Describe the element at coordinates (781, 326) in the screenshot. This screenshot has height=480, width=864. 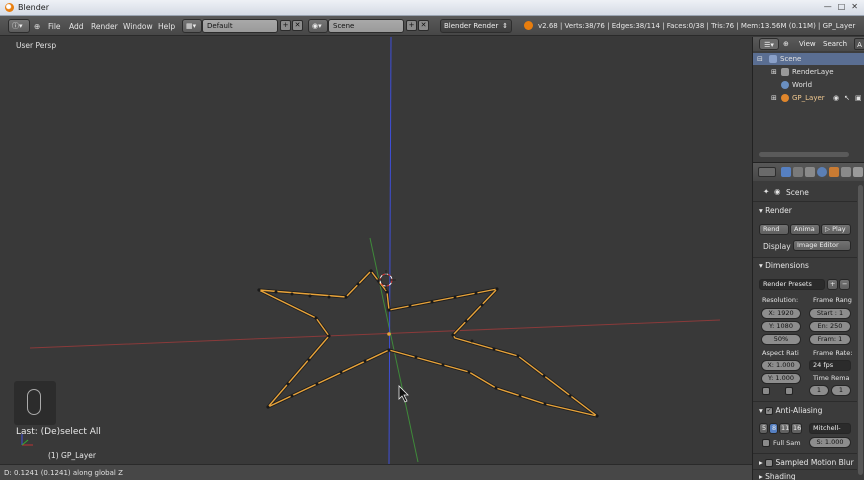
I see `resolution-y-field: Y: 1080` at that location.